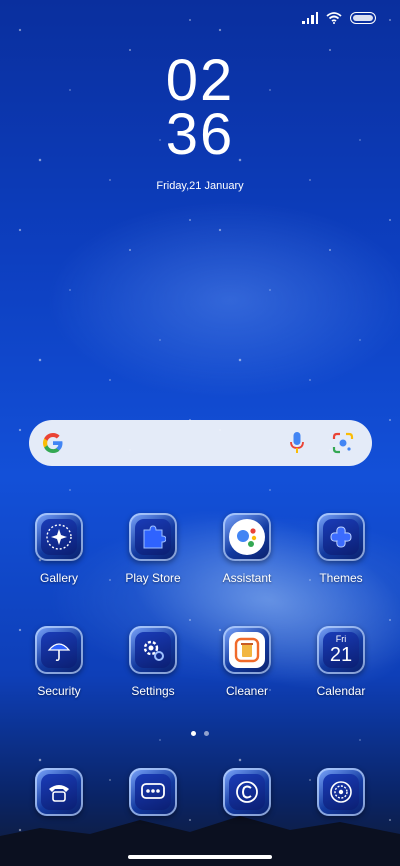 This screenshot has height=866, width=400. I want to click on app-security: Security, so click(59, 662).